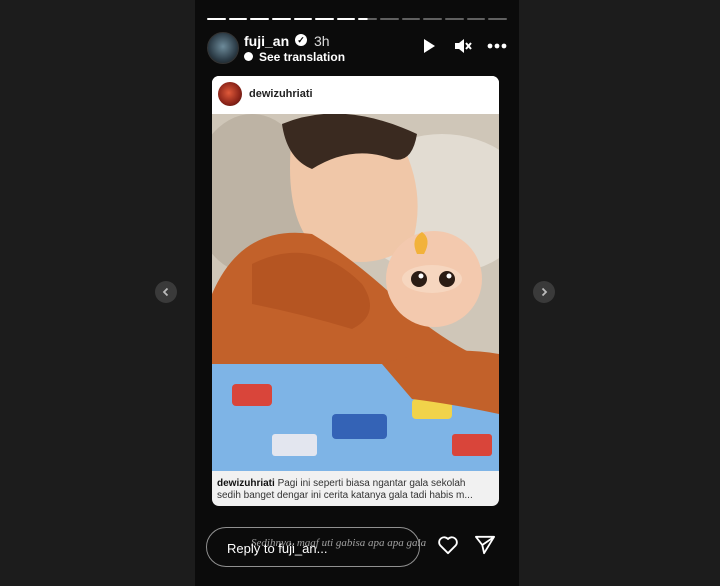  What do you see at coordinates (339, 543) in the screenshot?
I see `story-overlay-text: Sedihnya, maaf uti gabisa apa apa gala` at bounding box center [339, 543].